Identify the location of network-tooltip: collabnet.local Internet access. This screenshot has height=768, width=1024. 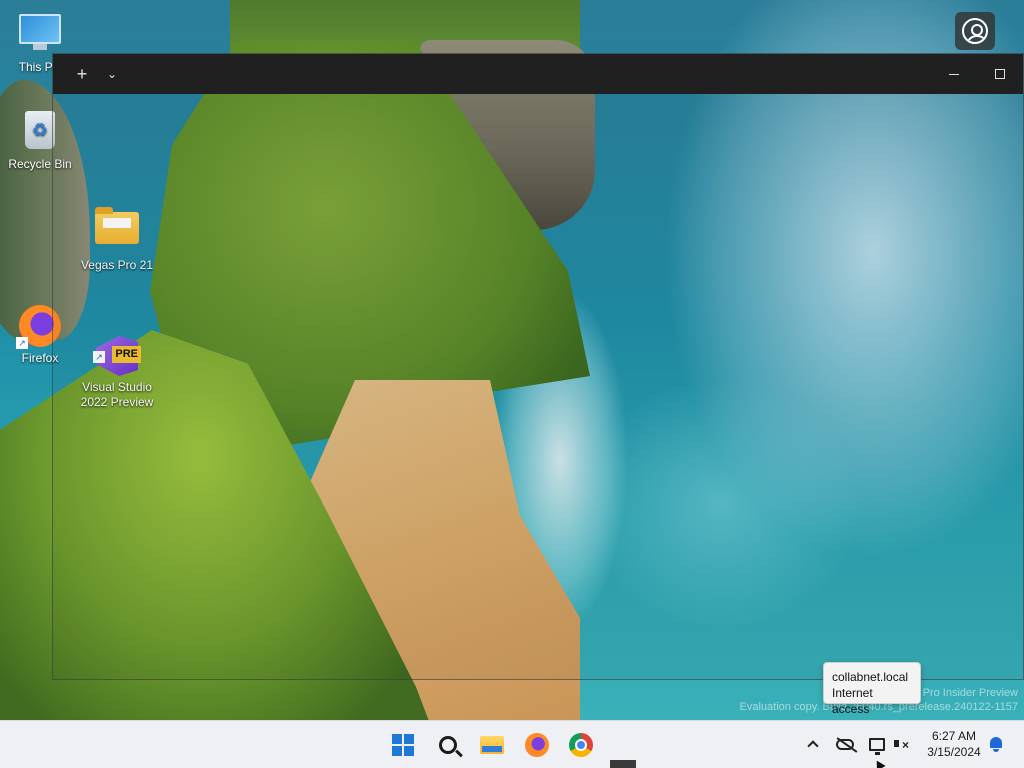
(872, 689).